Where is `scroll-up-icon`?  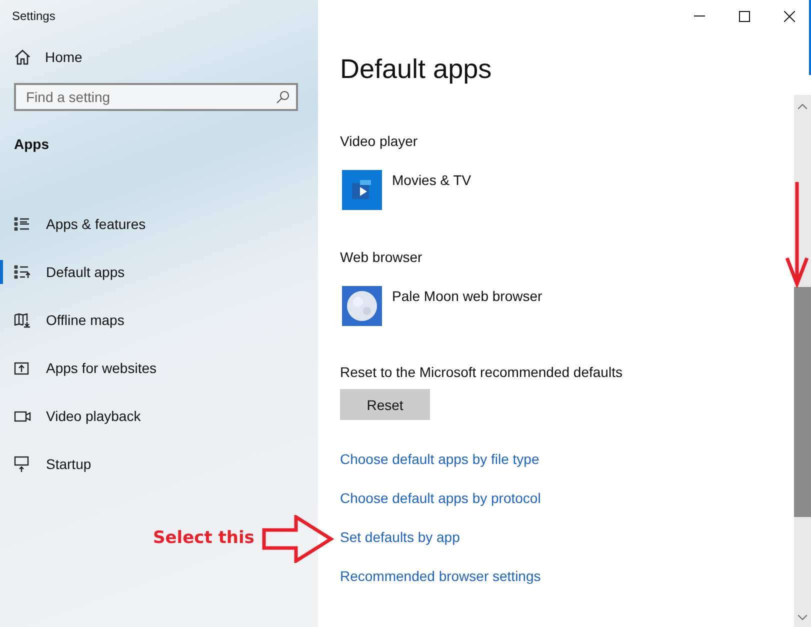
scroll-up-icon is located at coordinates (802, 106).